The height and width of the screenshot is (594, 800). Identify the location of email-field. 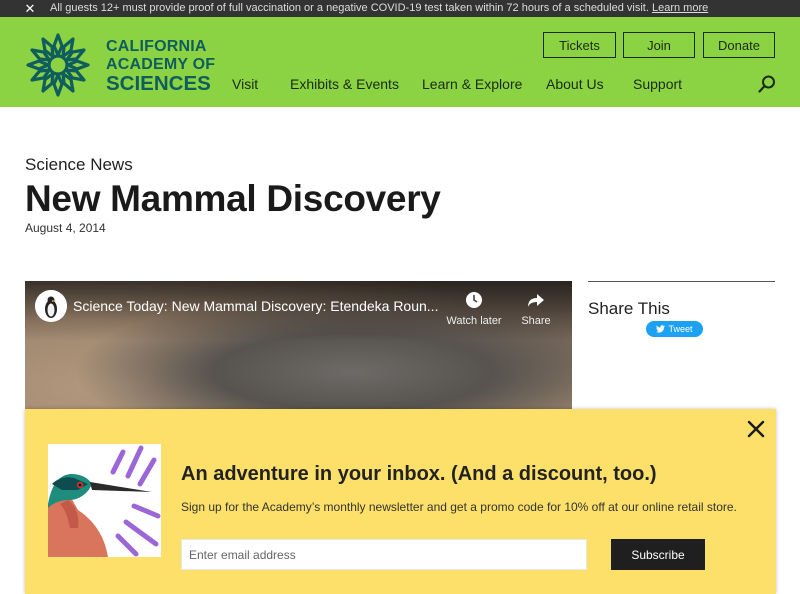
(384, 554).